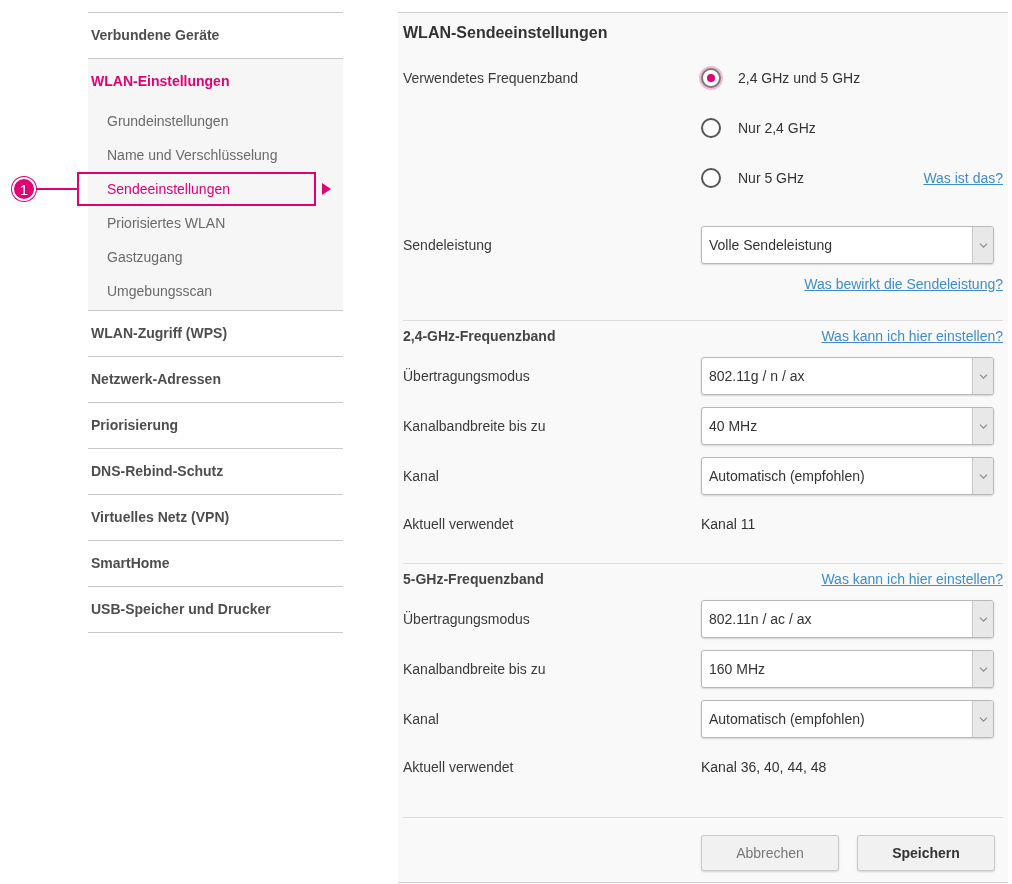  I want to click on sidebar-subitem: Gastzugang, so click(145, 257).